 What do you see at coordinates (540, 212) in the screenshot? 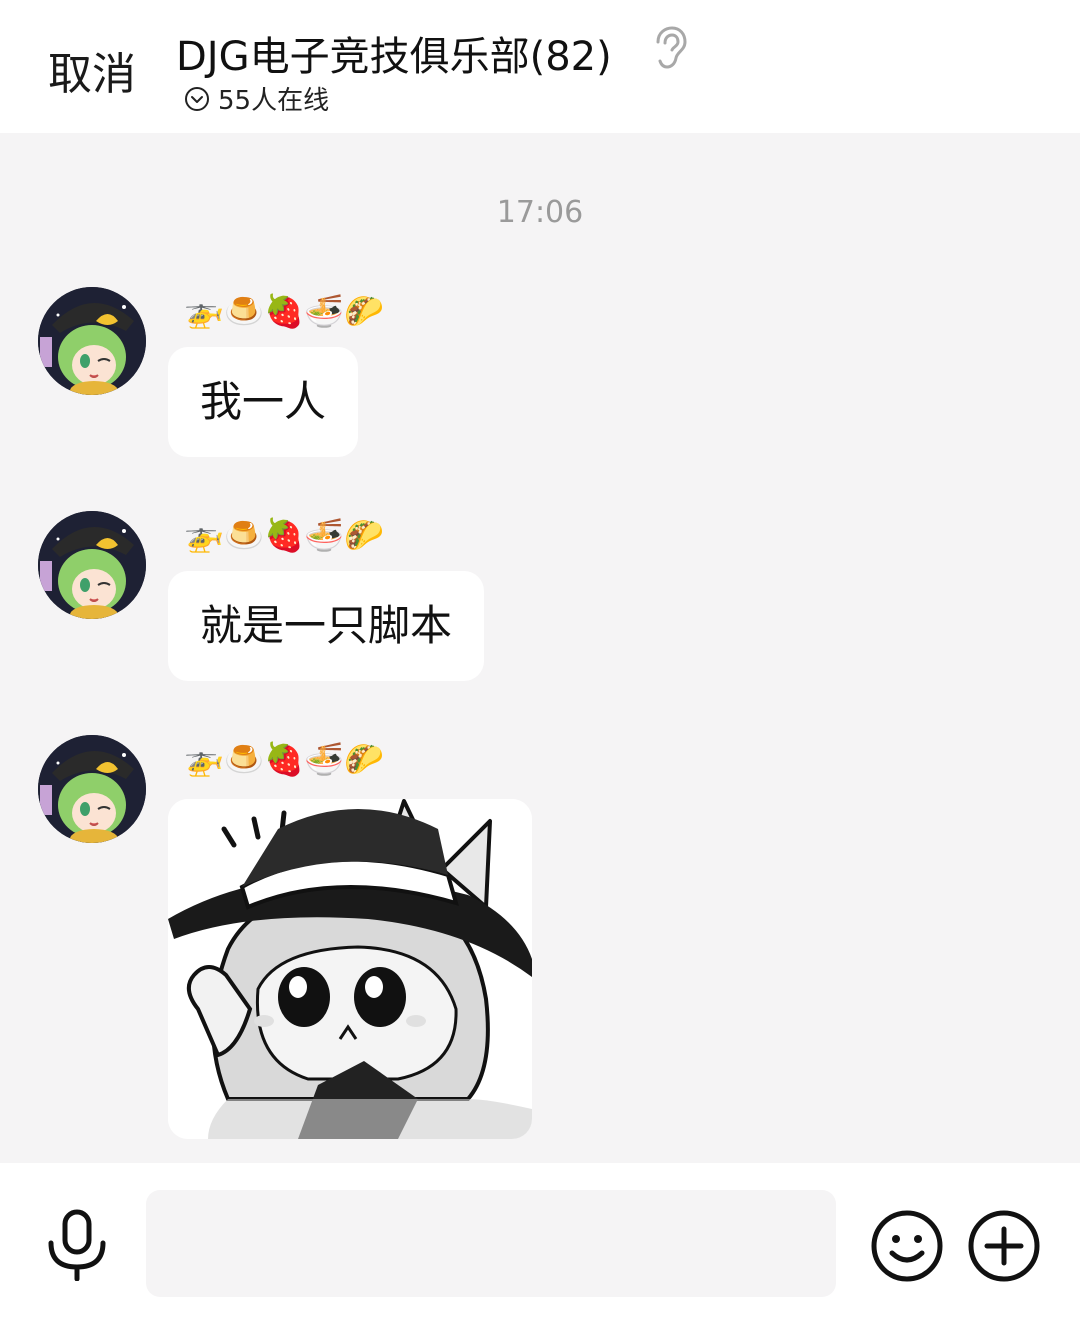
I see `message-timestamp: 17:06` at bounding box center [540, 212].